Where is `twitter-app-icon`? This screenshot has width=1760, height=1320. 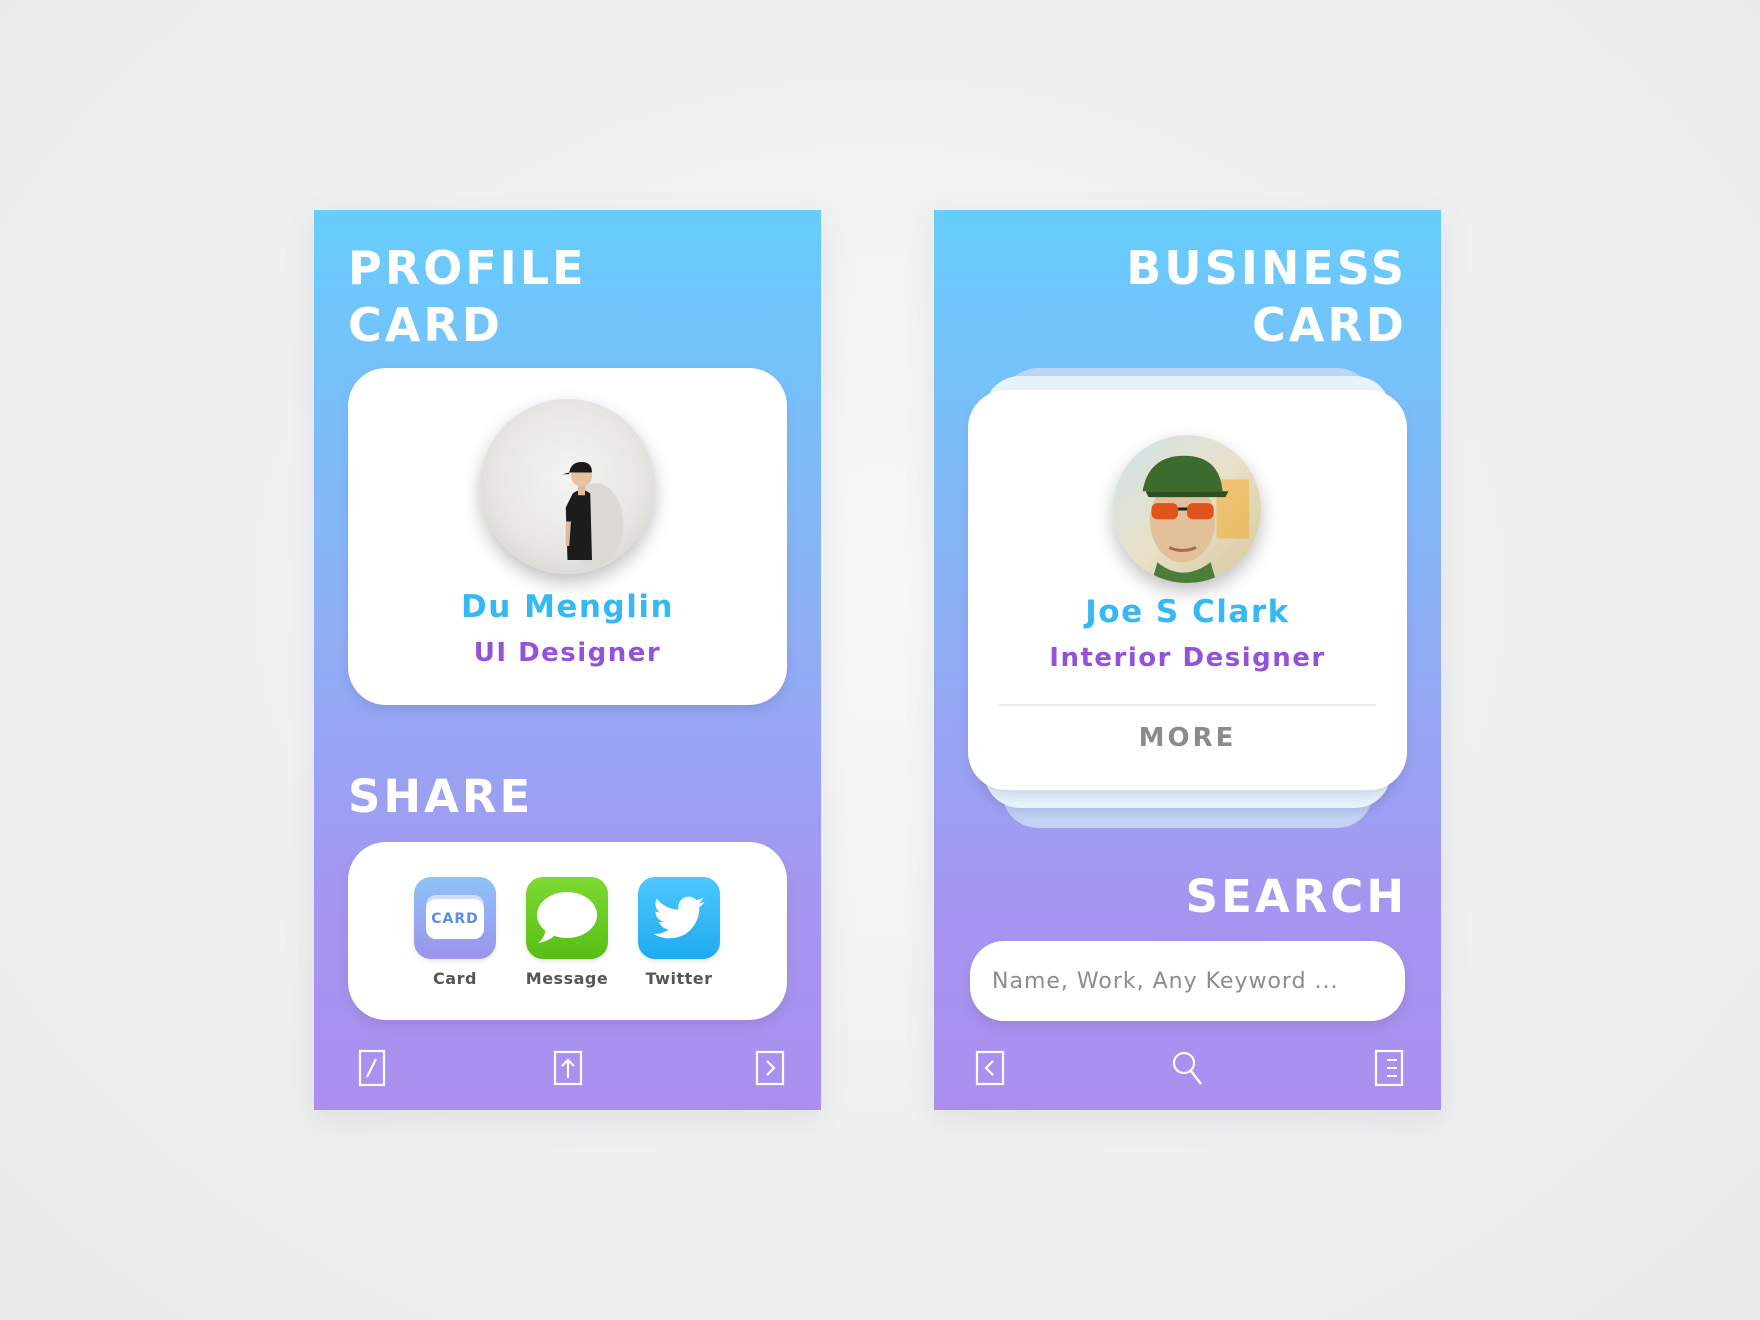
twitter-app-icon is located at coordinates (679, 918).